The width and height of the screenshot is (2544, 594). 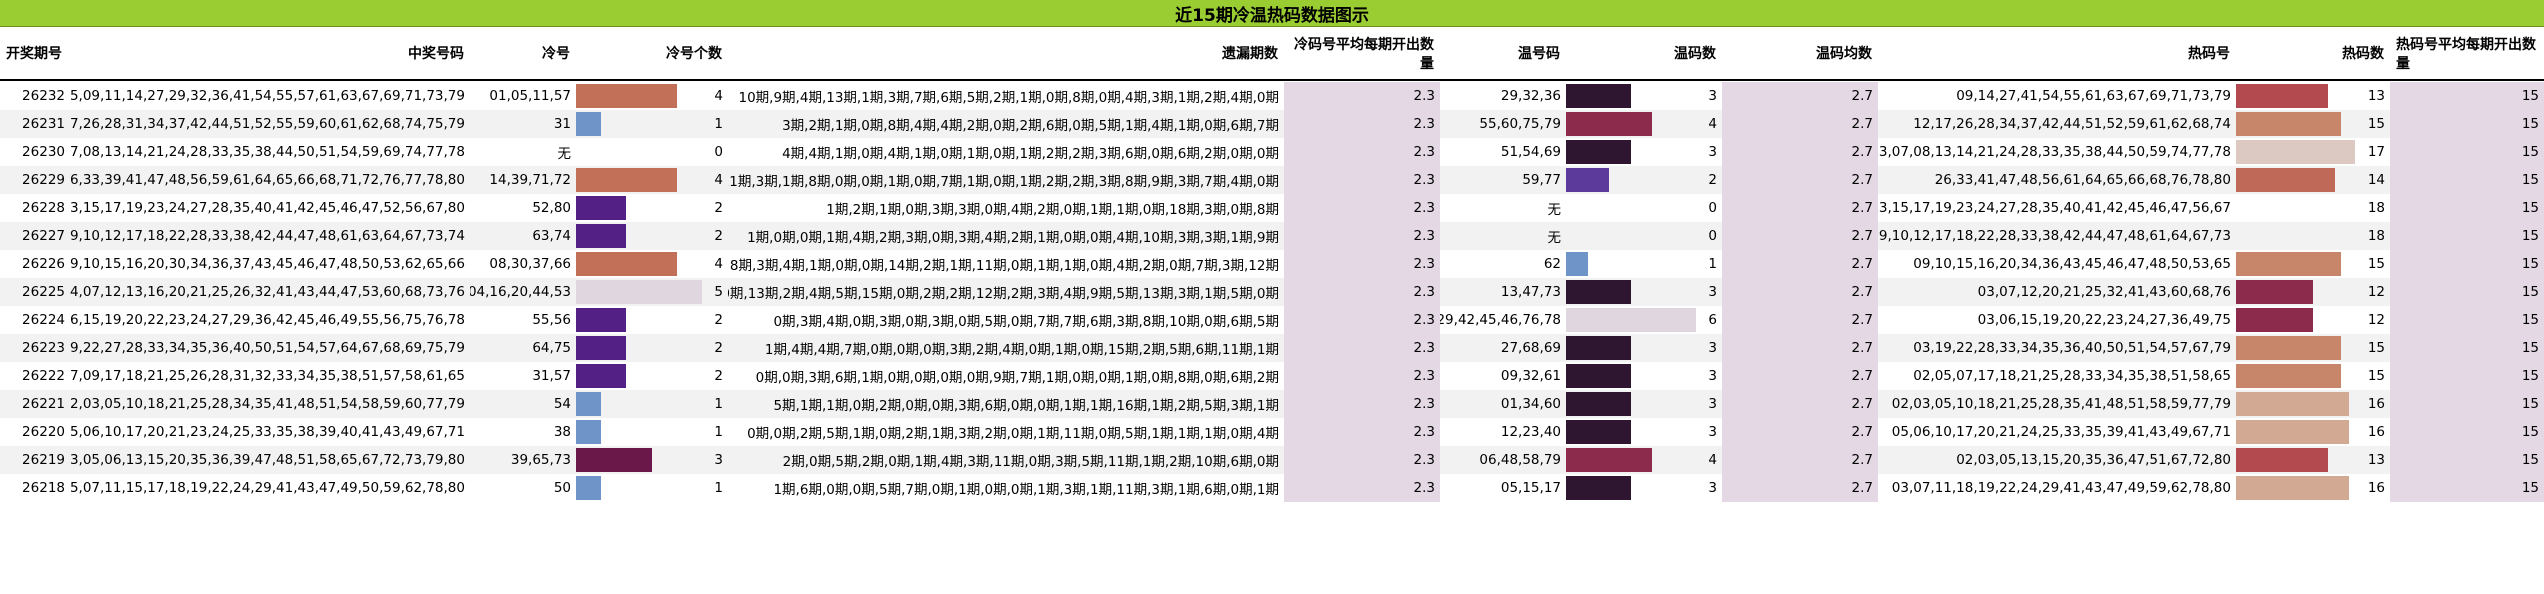 What do you see at coordinates (2313, 320) in the screenshot?
I see `hot-count-cell: 12` at bounding box center [2313, 320].